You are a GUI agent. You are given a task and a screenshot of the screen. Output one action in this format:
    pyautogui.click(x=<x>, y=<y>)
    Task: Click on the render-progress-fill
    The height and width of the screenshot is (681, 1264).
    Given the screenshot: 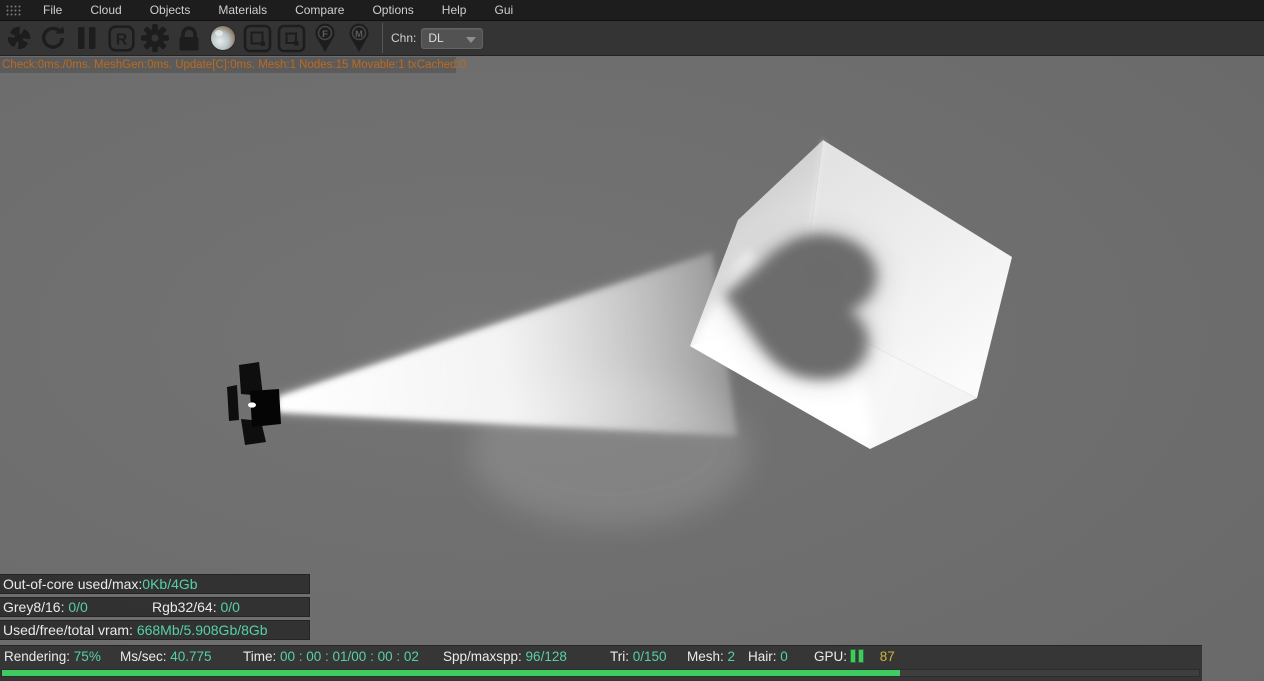 What is the action you would take?
    pyautogui.click(x=451, y=673)
    